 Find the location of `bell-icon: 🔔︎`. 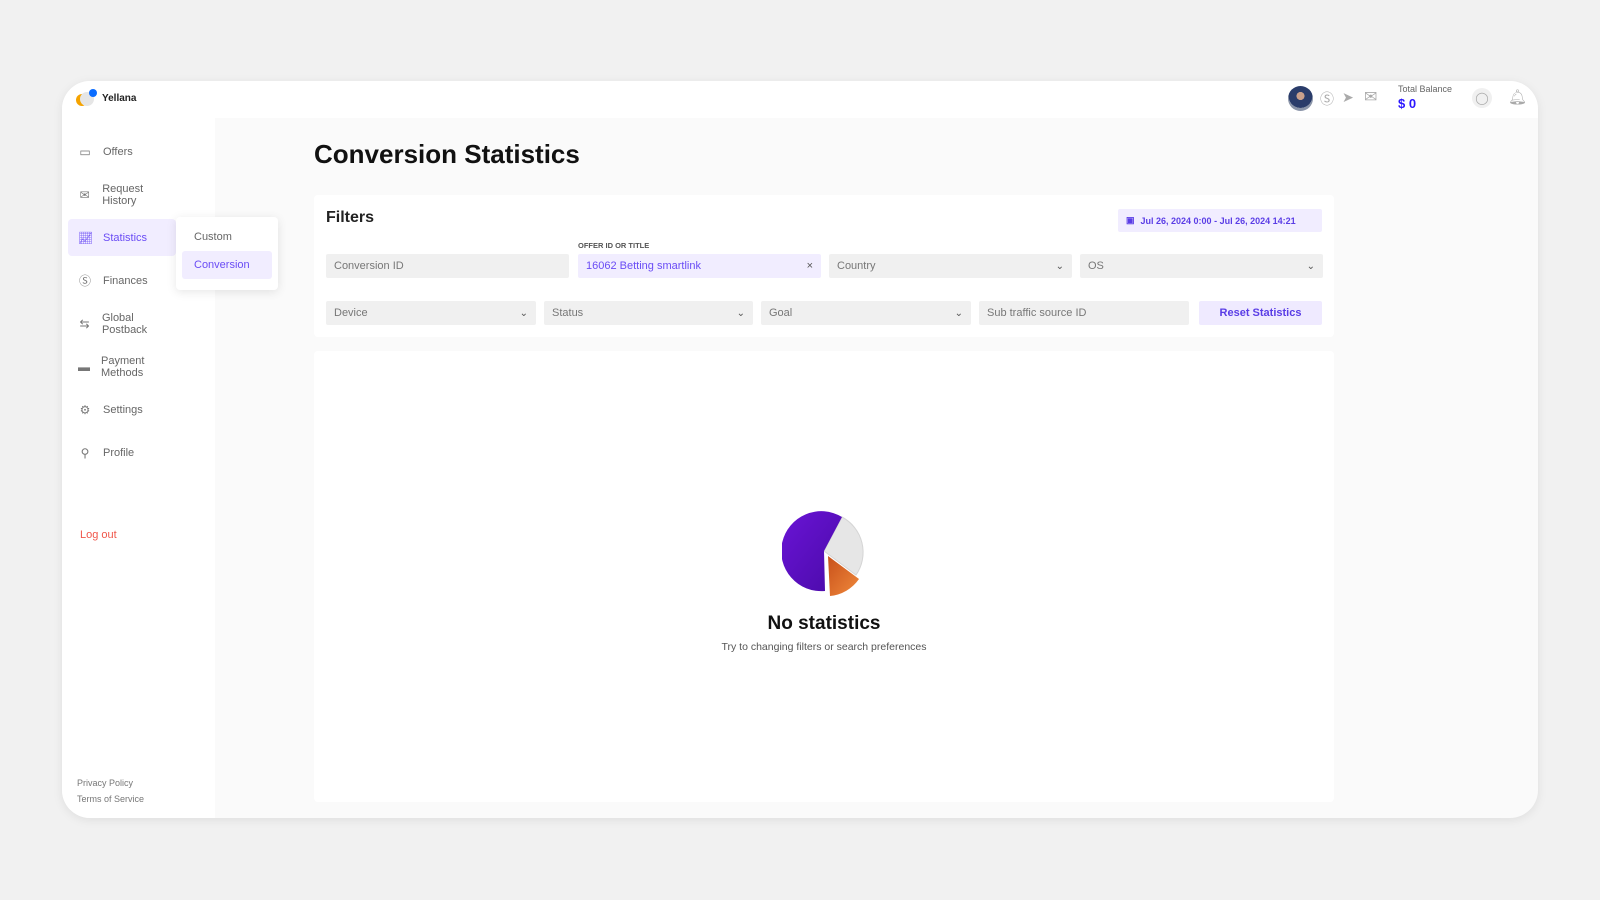

bell-icon: 🔔︎ is located at coordinates (1517, 97).